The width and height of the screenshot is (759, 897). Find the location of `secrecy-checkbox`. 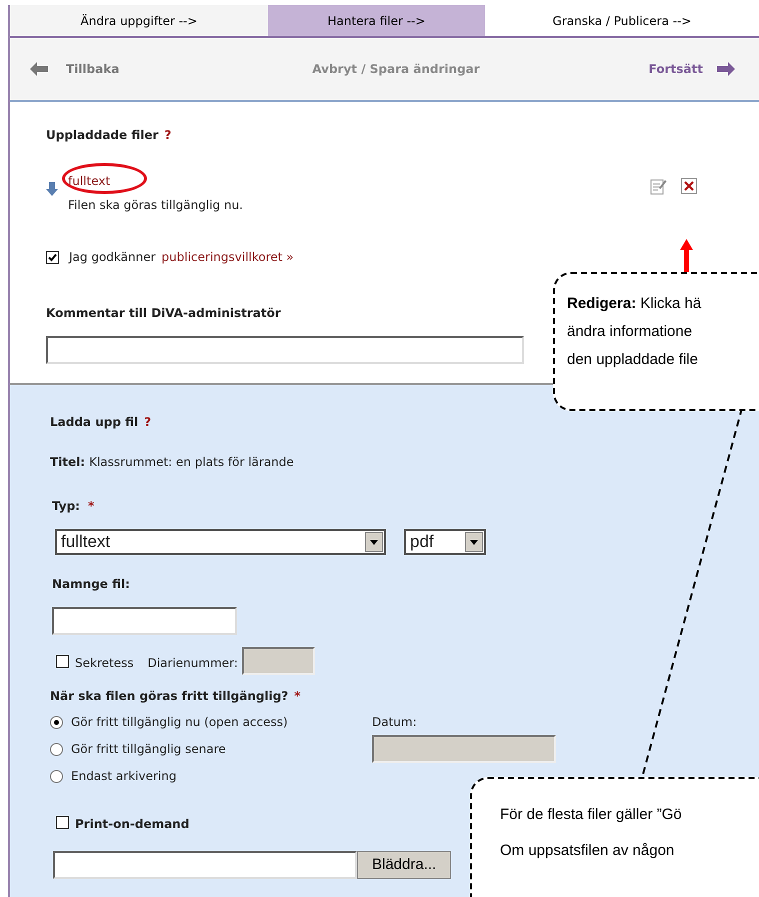

secrecy-checkbox is located at coordinates (62, 661).